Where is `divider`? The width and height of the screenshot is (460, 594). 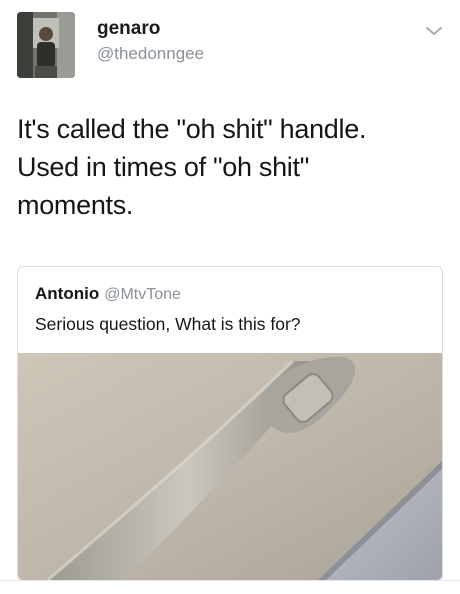
divider is located at coordinates (230, 580).